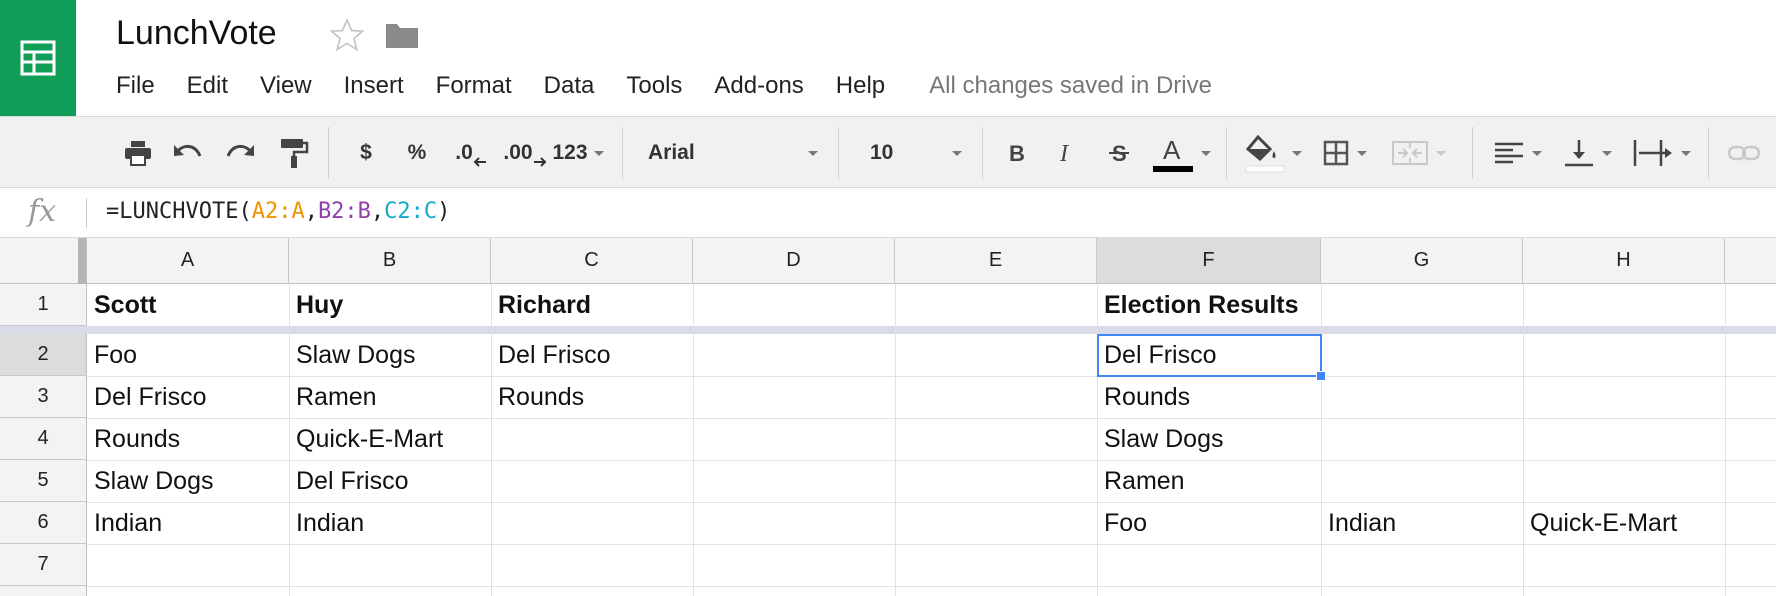  I want to click on bold-button: B, so click(1017, 153).